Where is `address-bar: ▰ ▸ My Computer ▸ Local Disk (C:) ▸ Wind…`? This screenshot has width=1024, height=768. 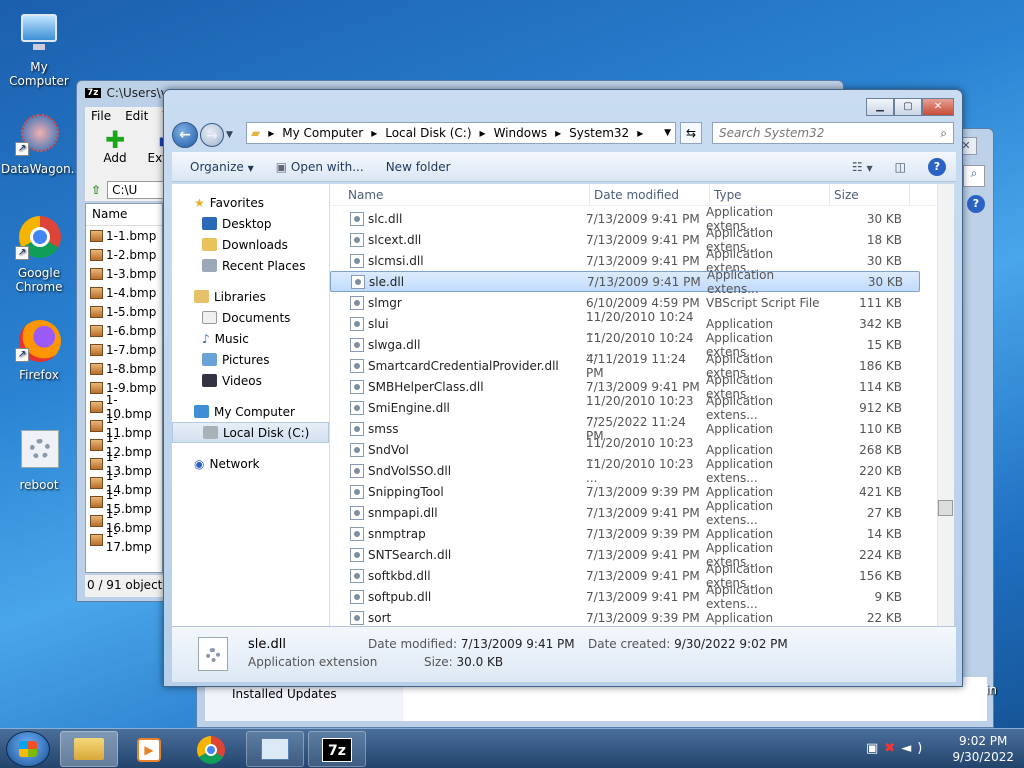
address-bar: ▰ ▸ My Computer ▸ Local Disk (C:) ▸ Wind… is located at coordinates (461, 133).